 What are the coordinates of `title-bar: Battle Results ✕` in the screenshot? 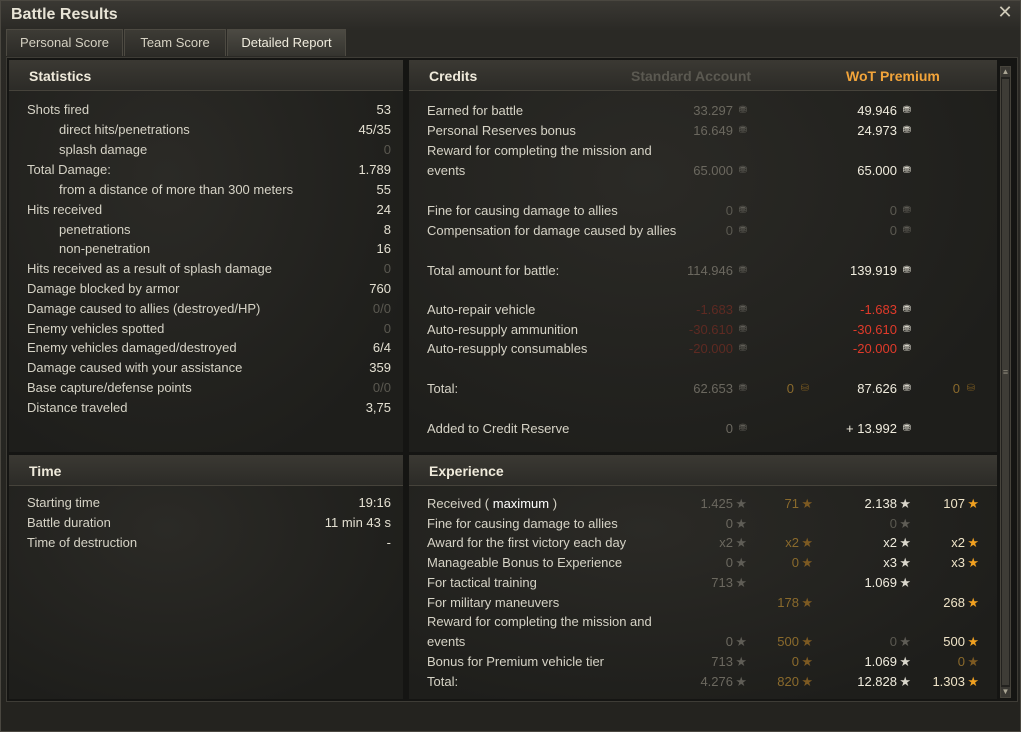 It's located at (510, 15).